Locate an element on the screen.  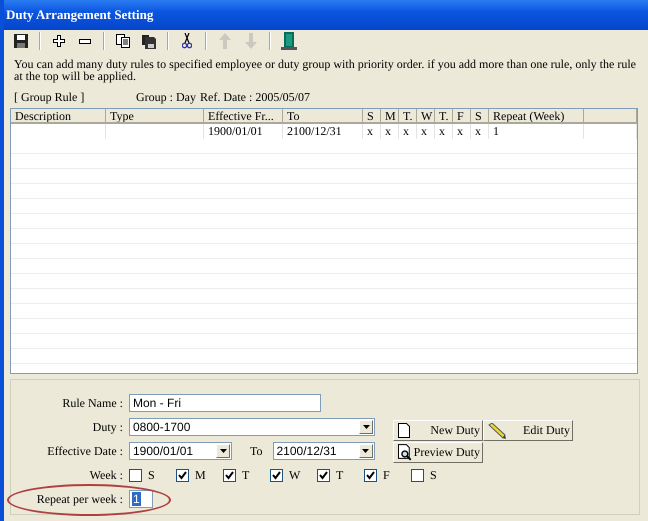
group-label: Group : Day is located at coordinates (166, 97).